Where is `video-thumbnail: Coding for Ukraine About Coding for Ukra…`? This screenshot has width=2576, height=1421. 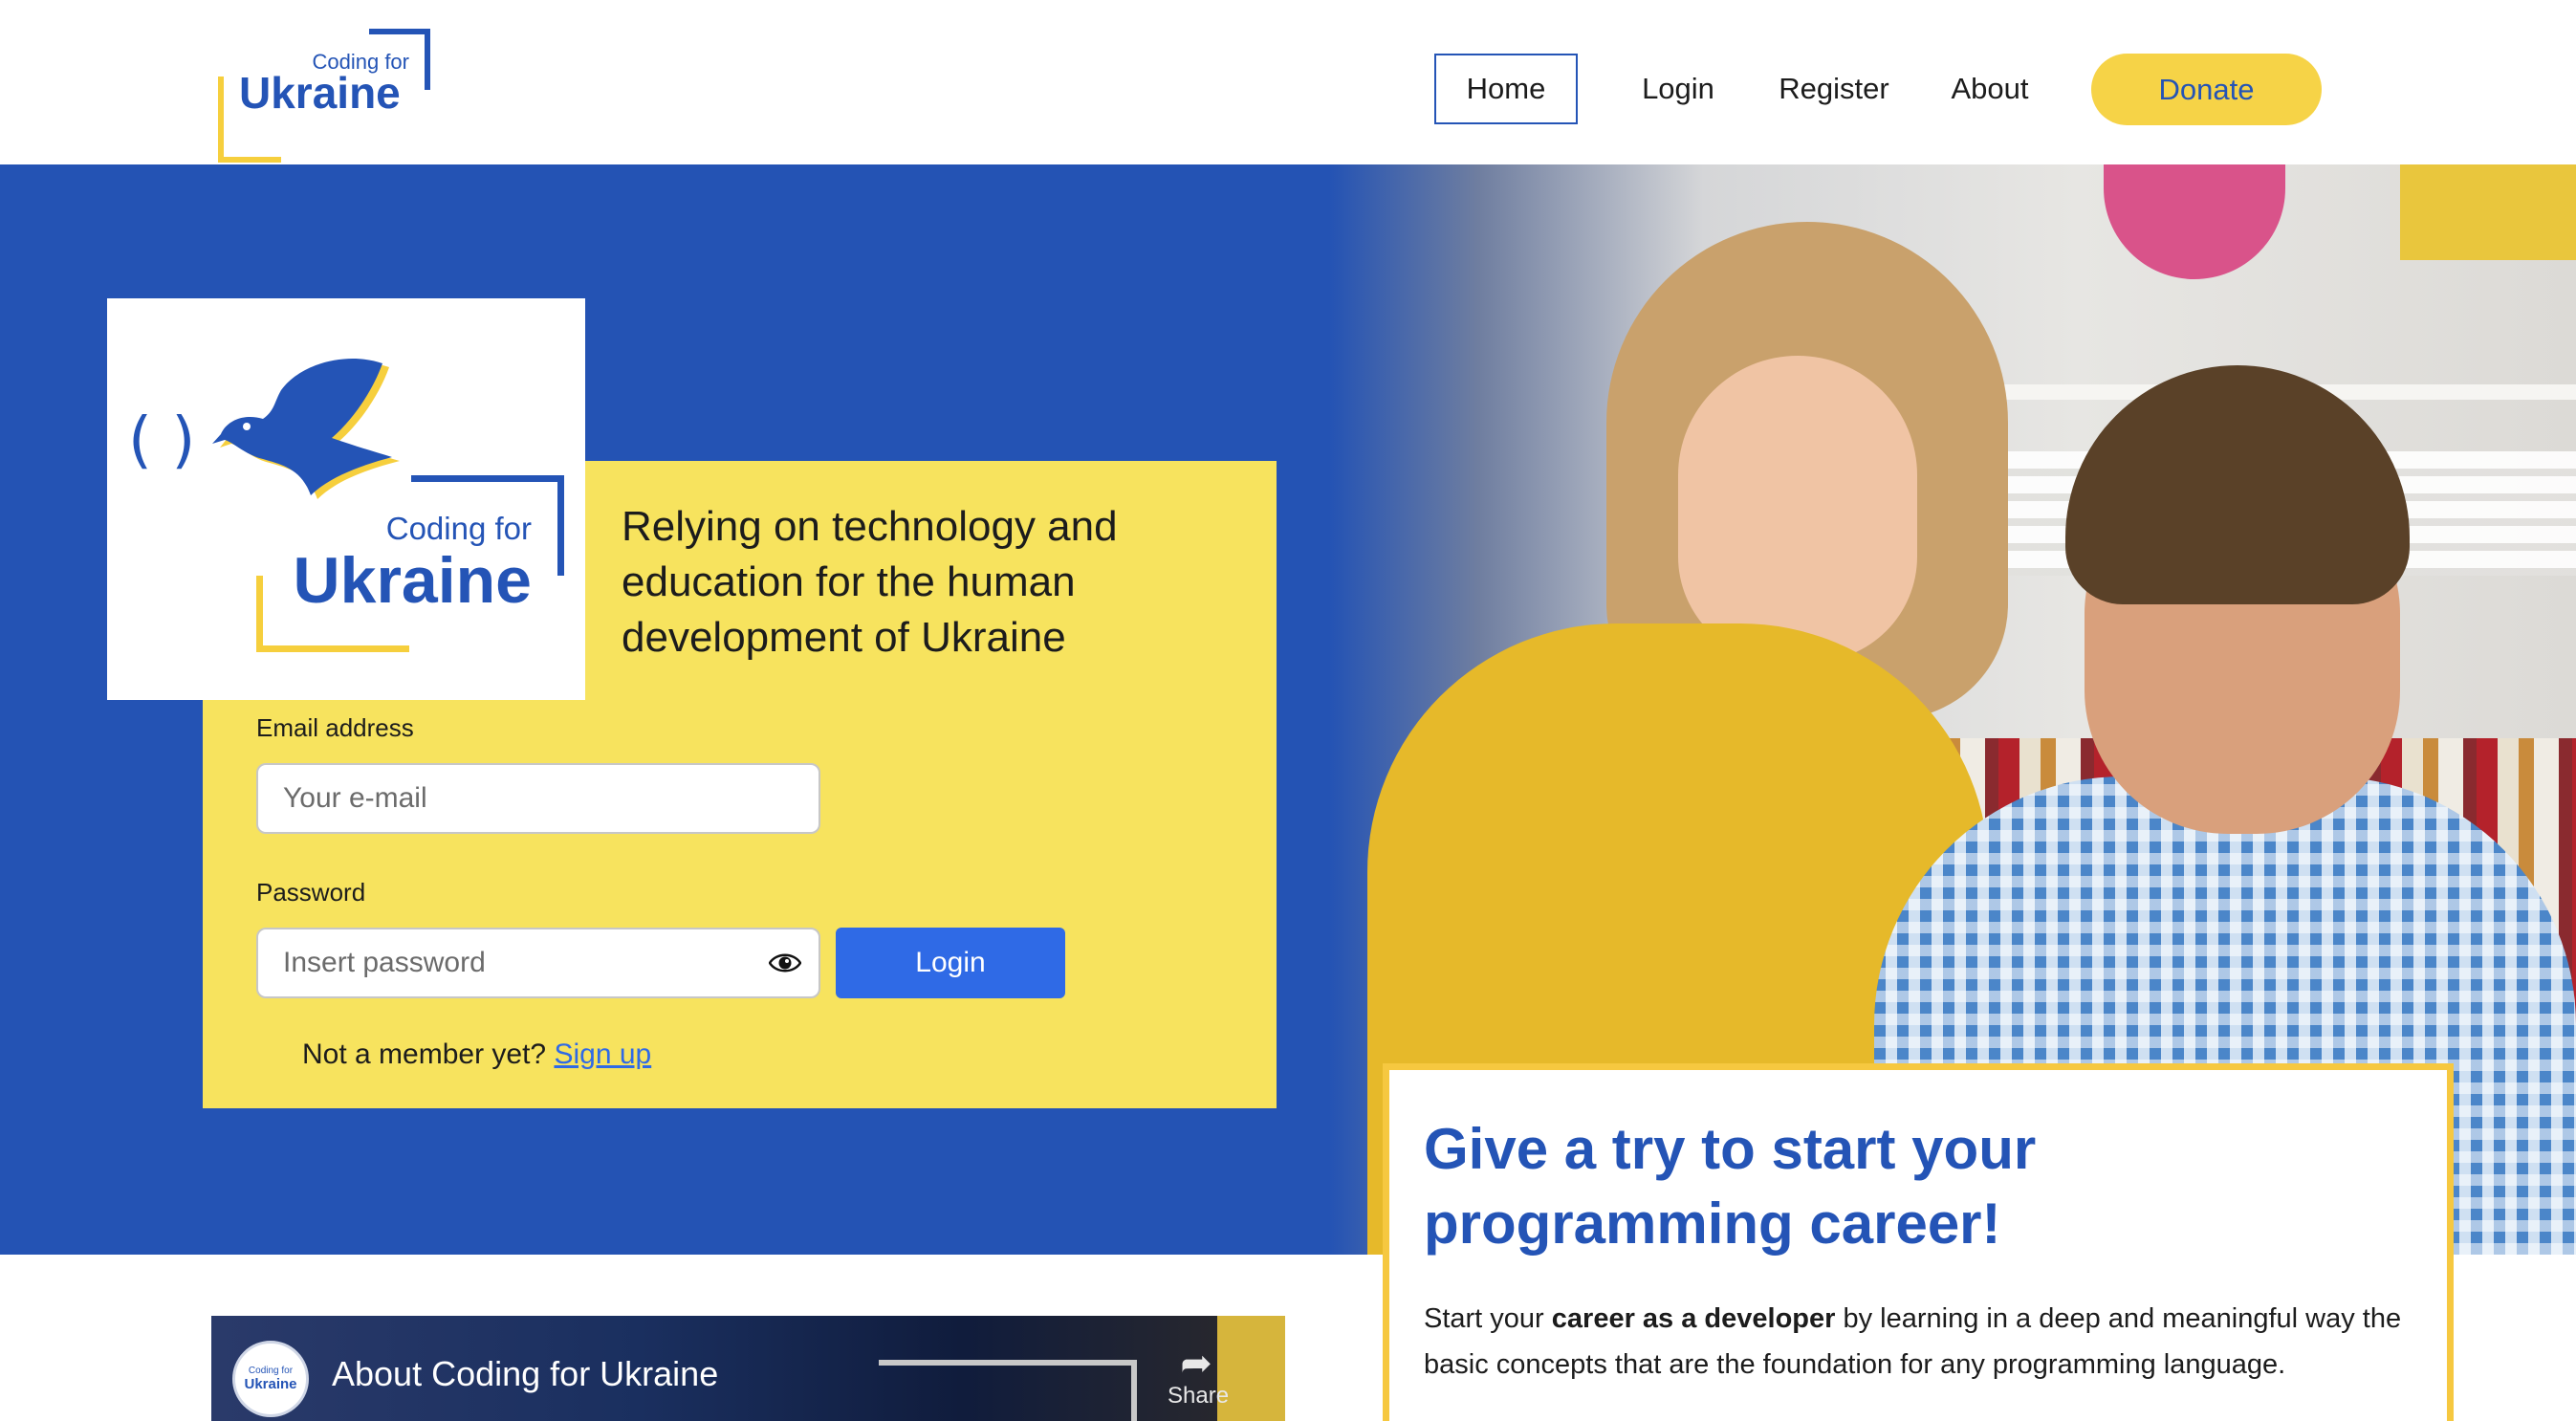
video-thumbnail: Coding for Ukraine About Coding for Ukra… is located at coordinates (748, 1368).